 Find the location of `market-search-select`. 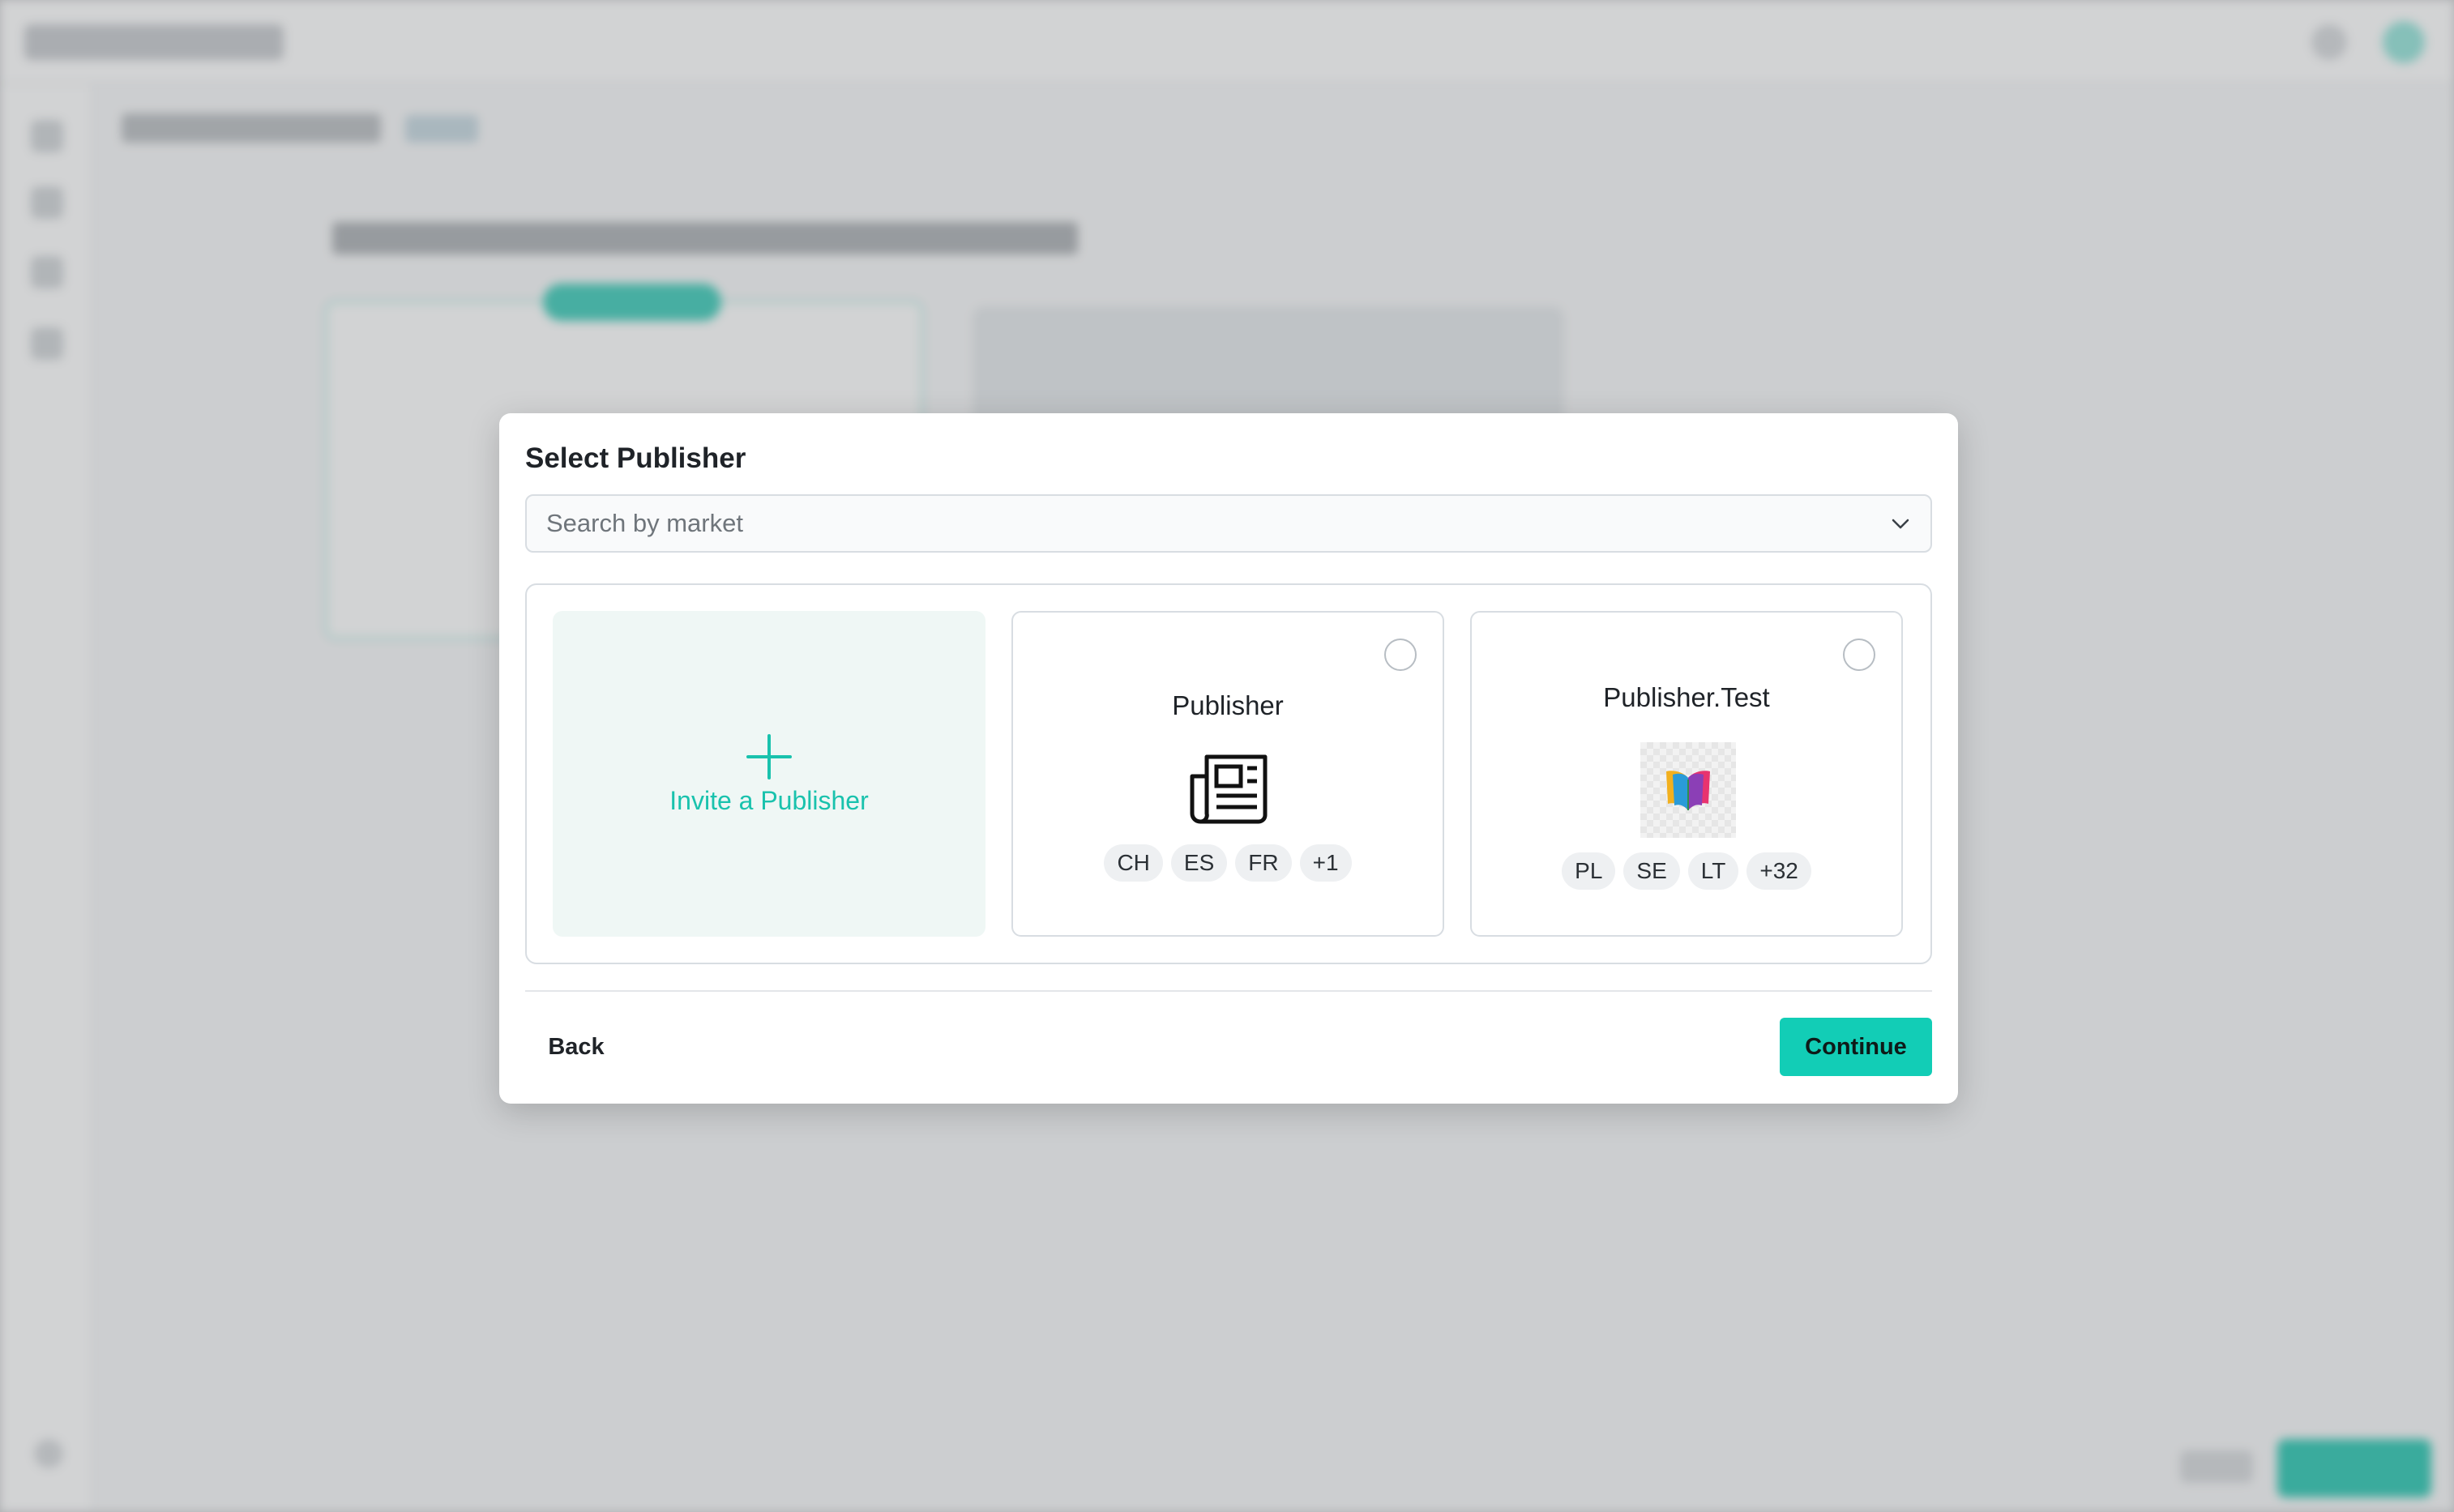

market-search-select is located at coordinates (1228, 524).